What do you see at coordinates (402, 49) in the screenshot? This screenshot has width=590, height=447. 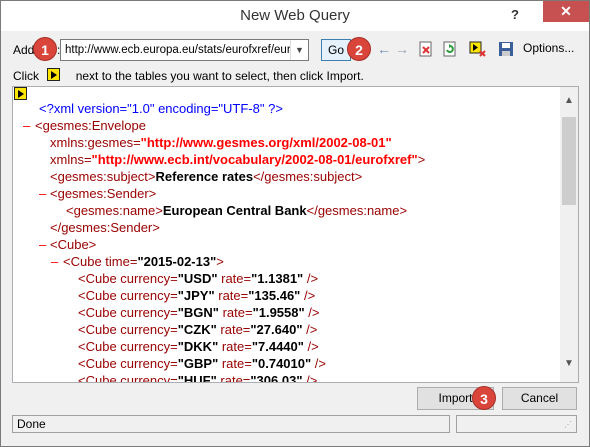 I see `forward-arrow-icon: →` at bounding box center [402, 49].